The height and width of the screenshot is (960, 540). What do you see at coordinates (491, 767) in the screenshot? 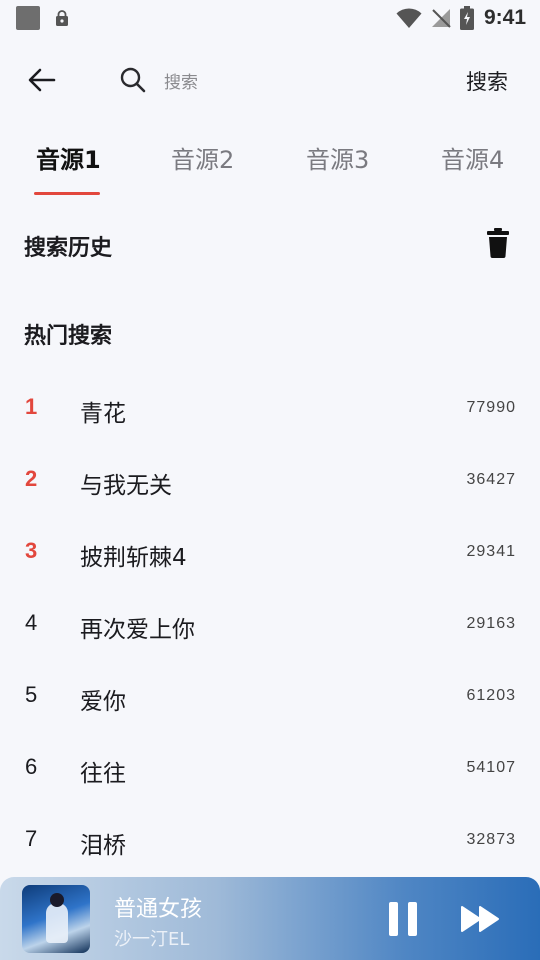
I see `search-count: 54107` at bounding box center [491, 767].